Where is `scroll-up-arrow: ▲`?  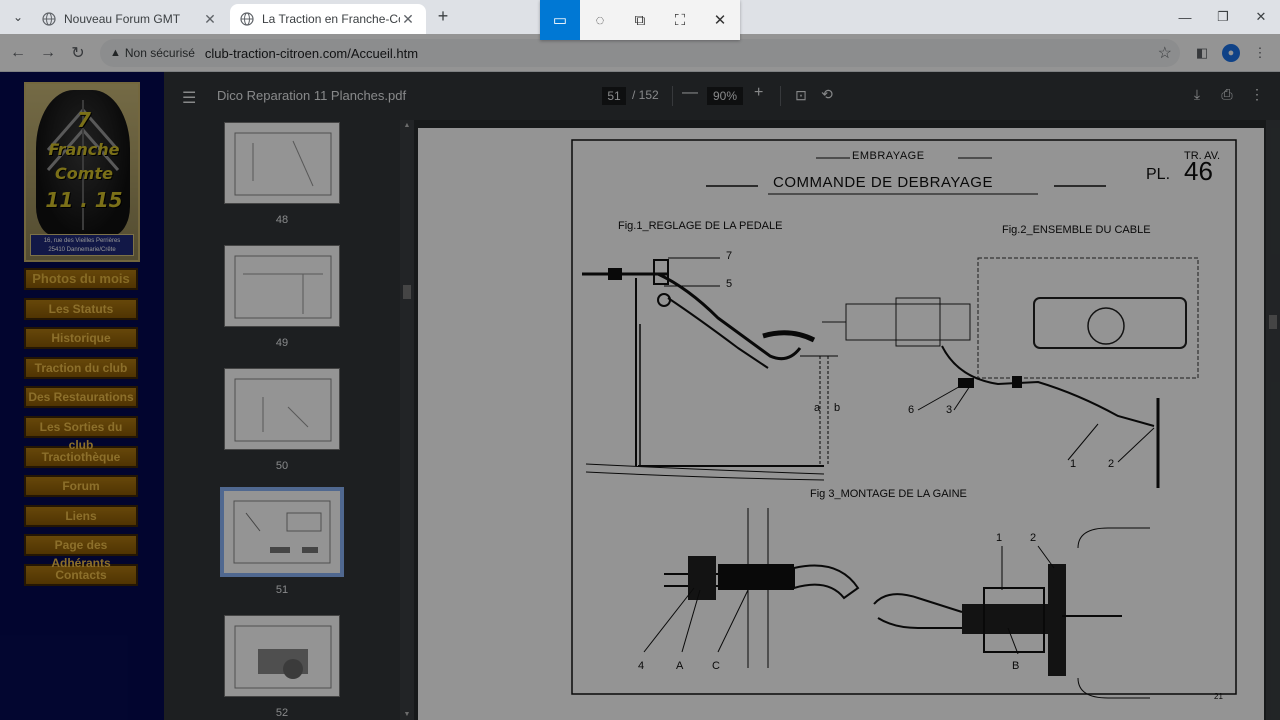
scroll-up-arrow: ▲ is located at coordinates (407, 125).